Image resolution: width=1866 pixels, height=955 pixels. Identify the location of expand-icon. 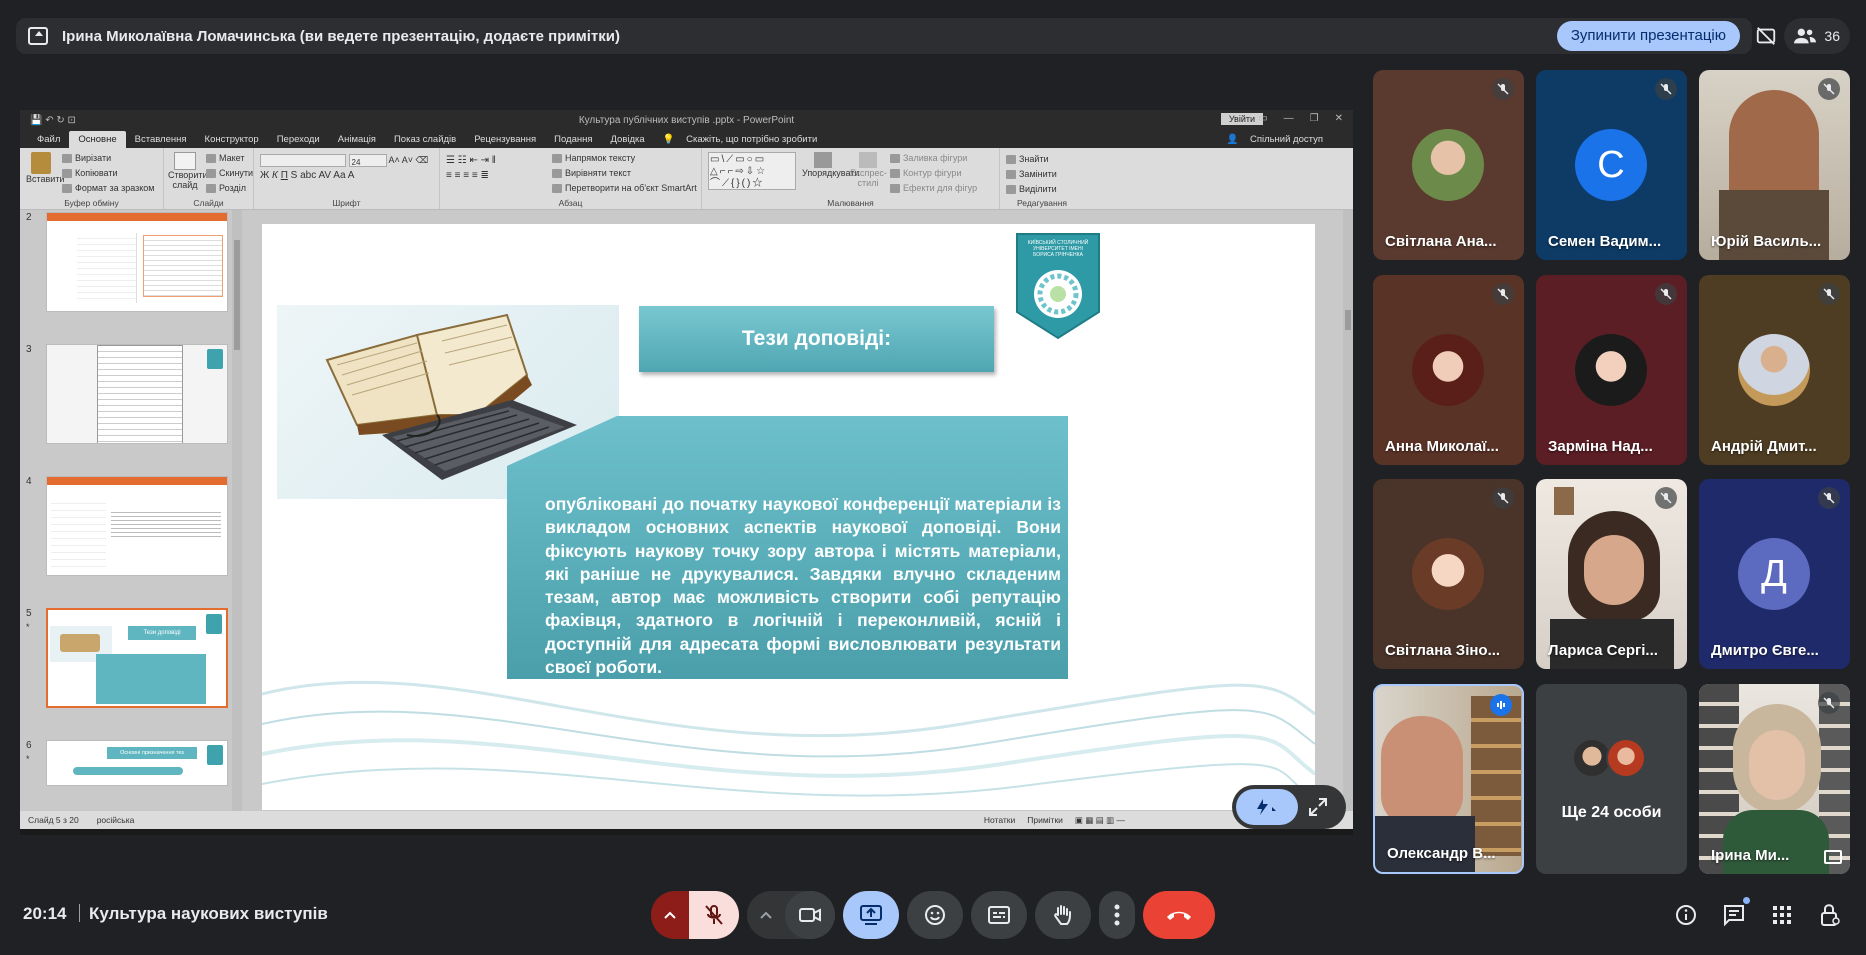
(1318, 807).